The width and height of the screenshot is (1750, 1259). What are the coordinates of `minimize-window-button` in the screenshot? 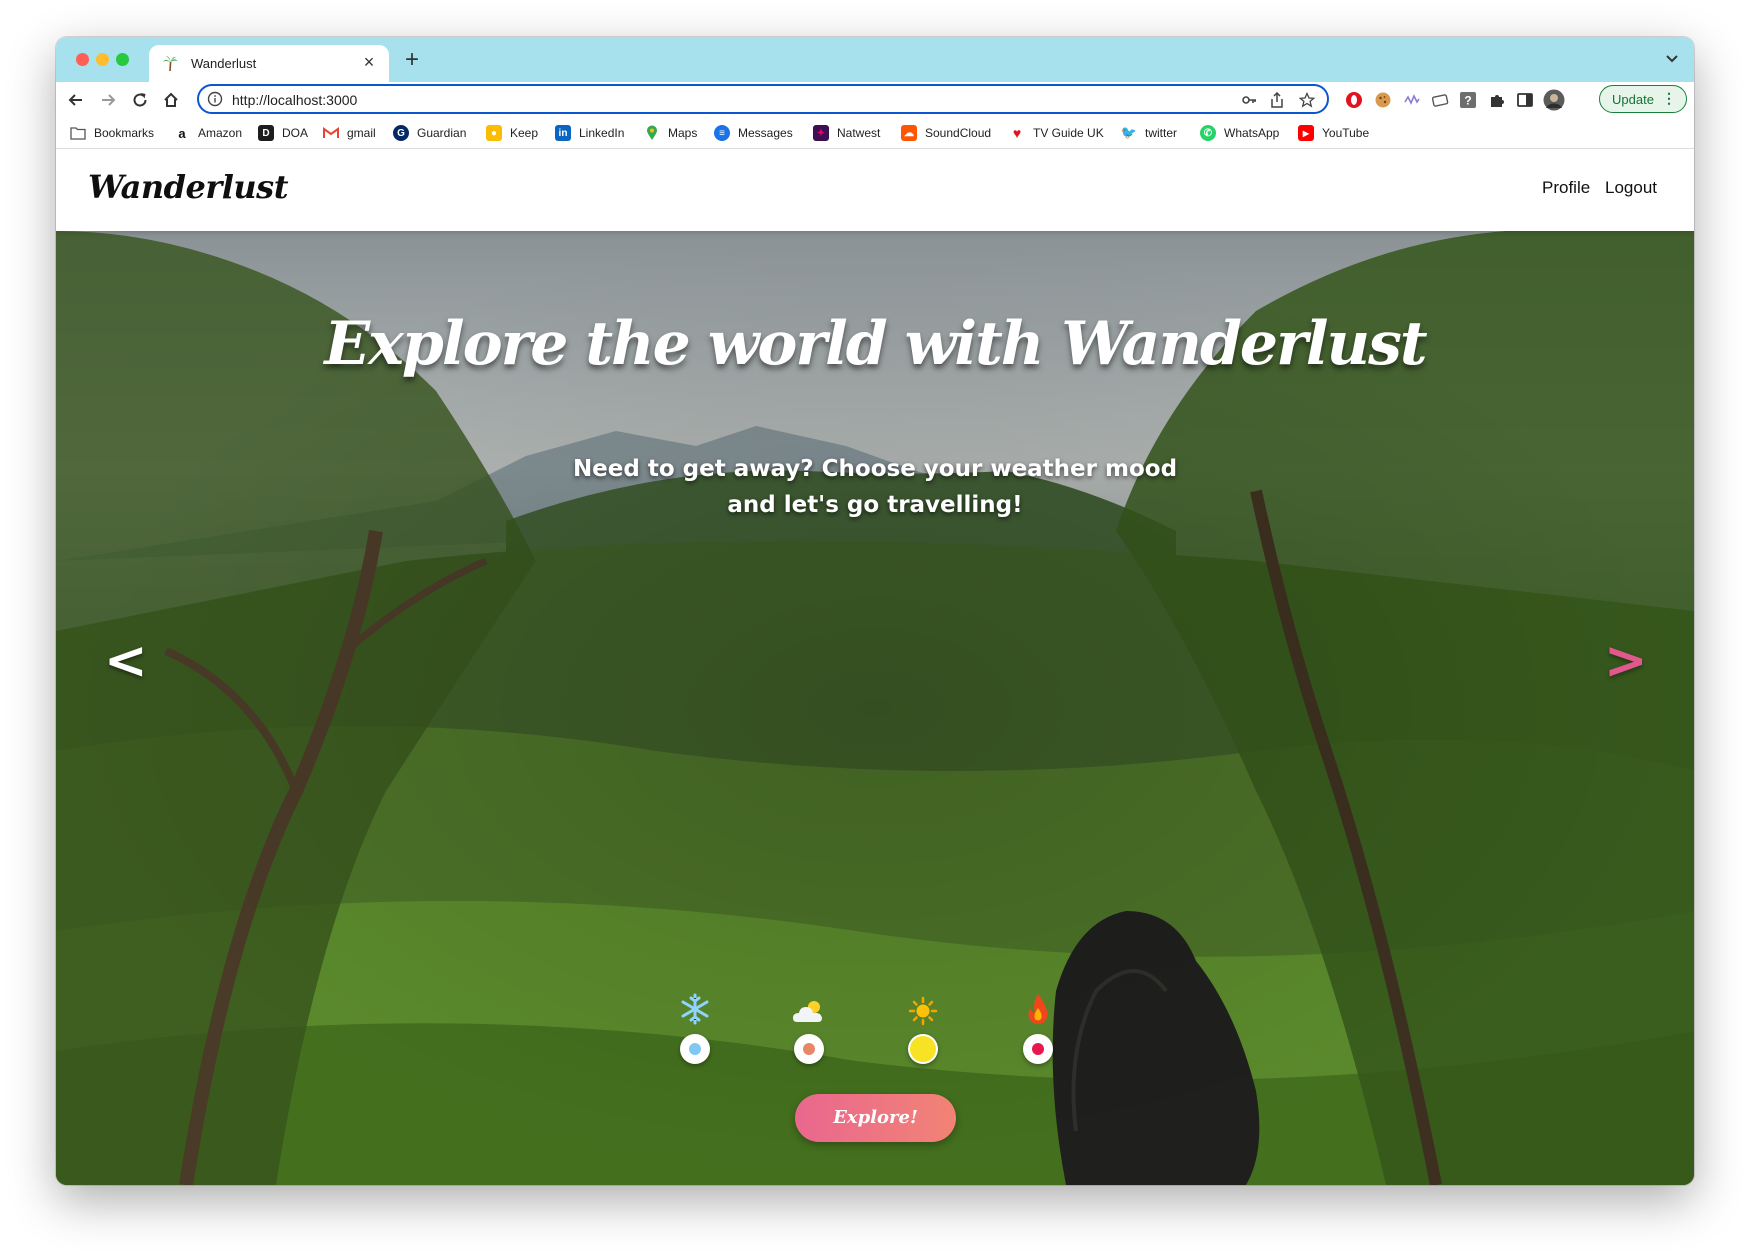 It's located at (102, 59).